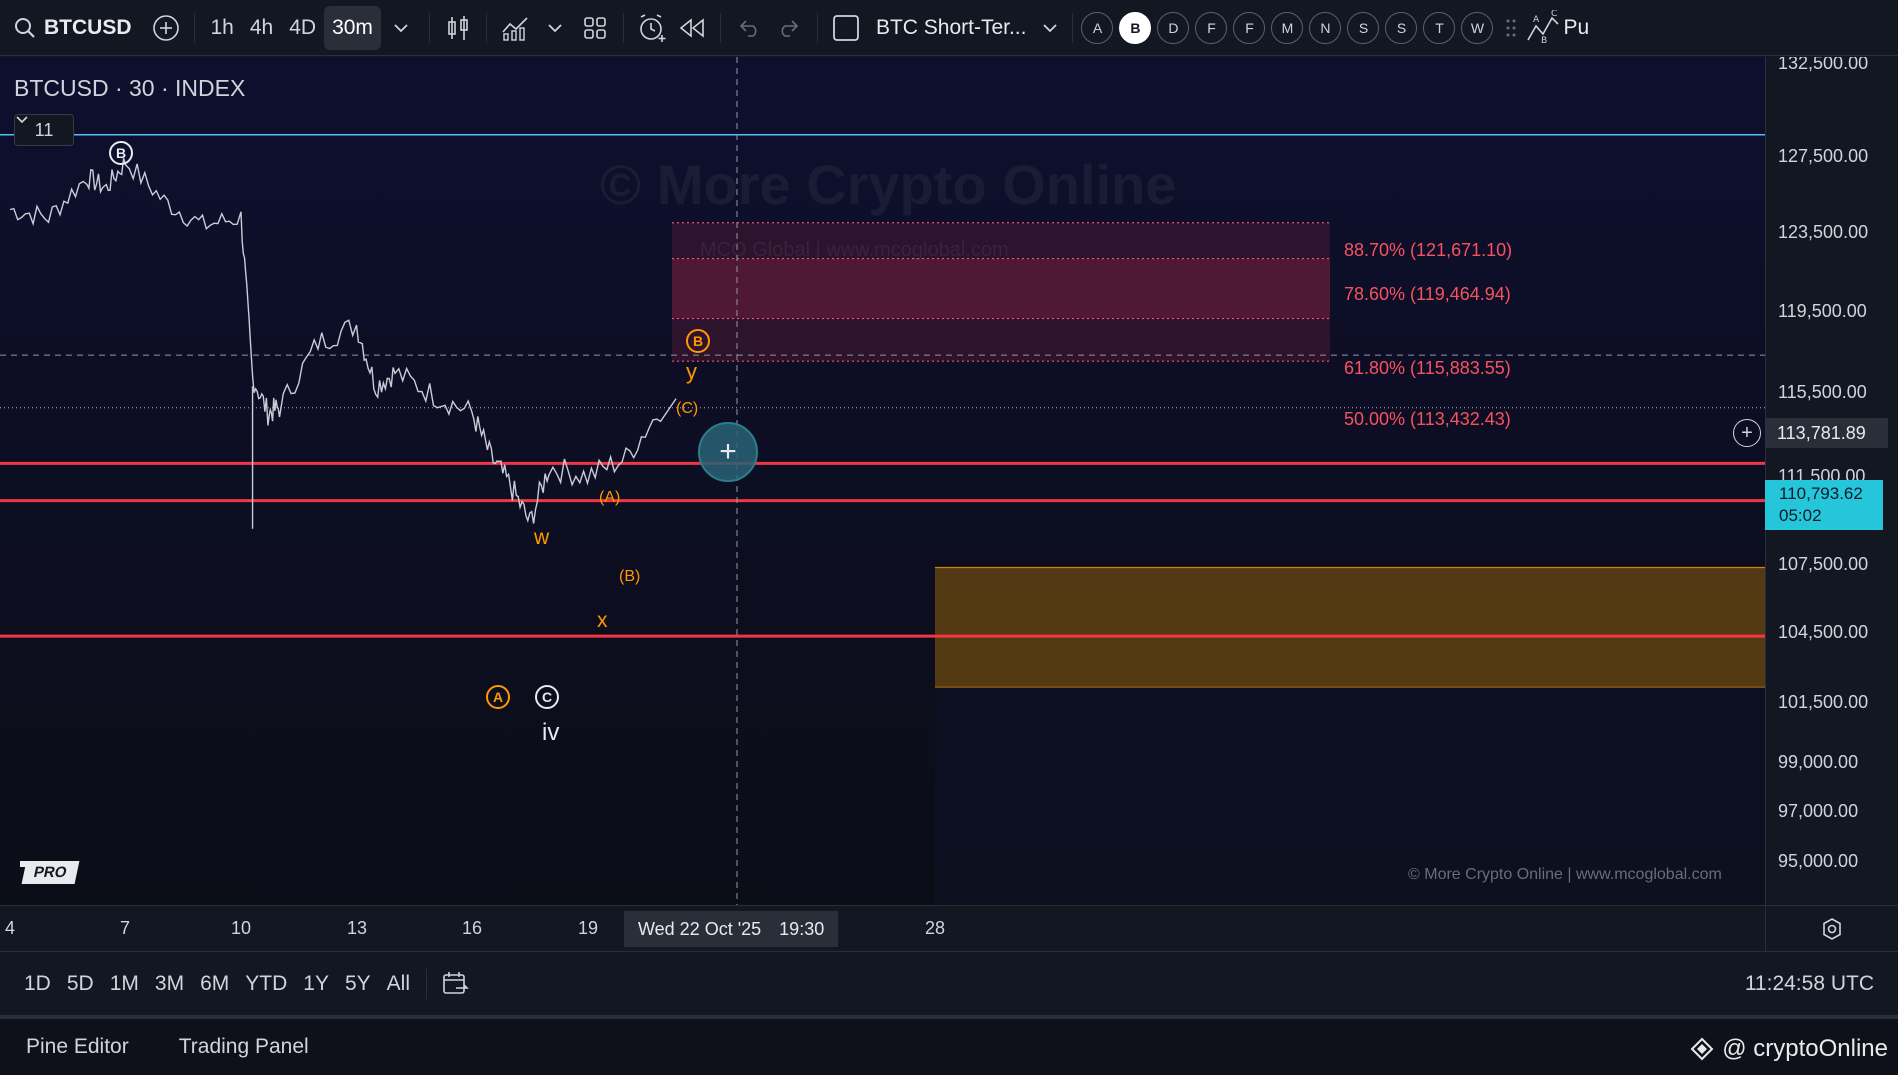  Describe the element at coordinates (398, 984) in the screenshot. I see `range-all: All` at that location.